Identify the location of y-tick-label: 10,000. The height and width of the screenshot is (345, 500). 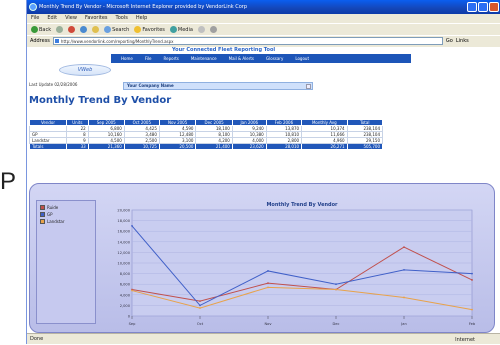
(123, 264).